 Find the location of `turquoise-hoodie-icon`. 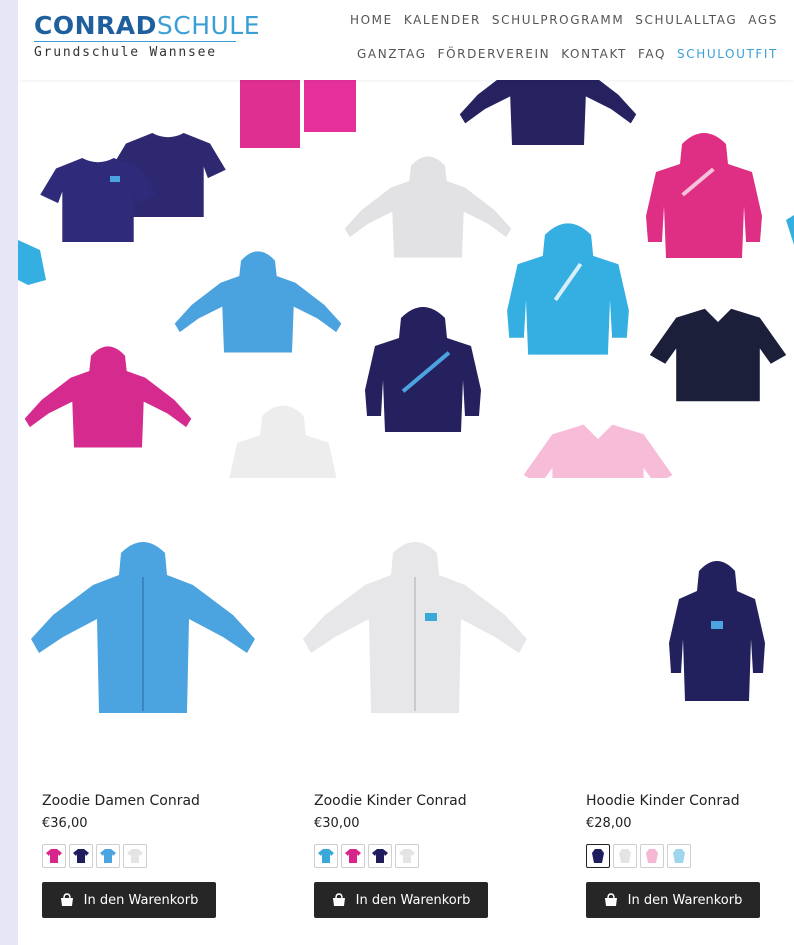

turquoise-hoodie-icon is located at coordinates (568, 289).